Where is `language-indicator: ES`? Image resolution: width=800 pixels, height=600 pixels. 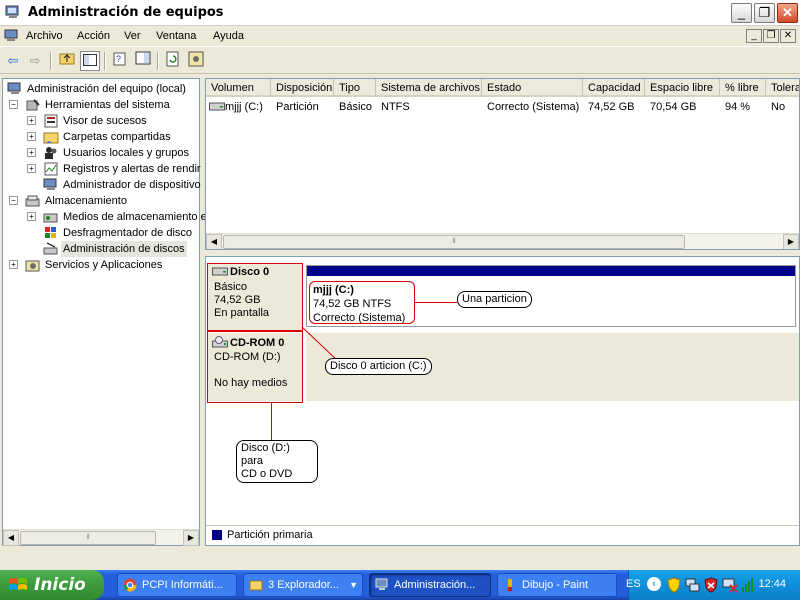 language-indicator: ES is located at coordinates (633, 584).